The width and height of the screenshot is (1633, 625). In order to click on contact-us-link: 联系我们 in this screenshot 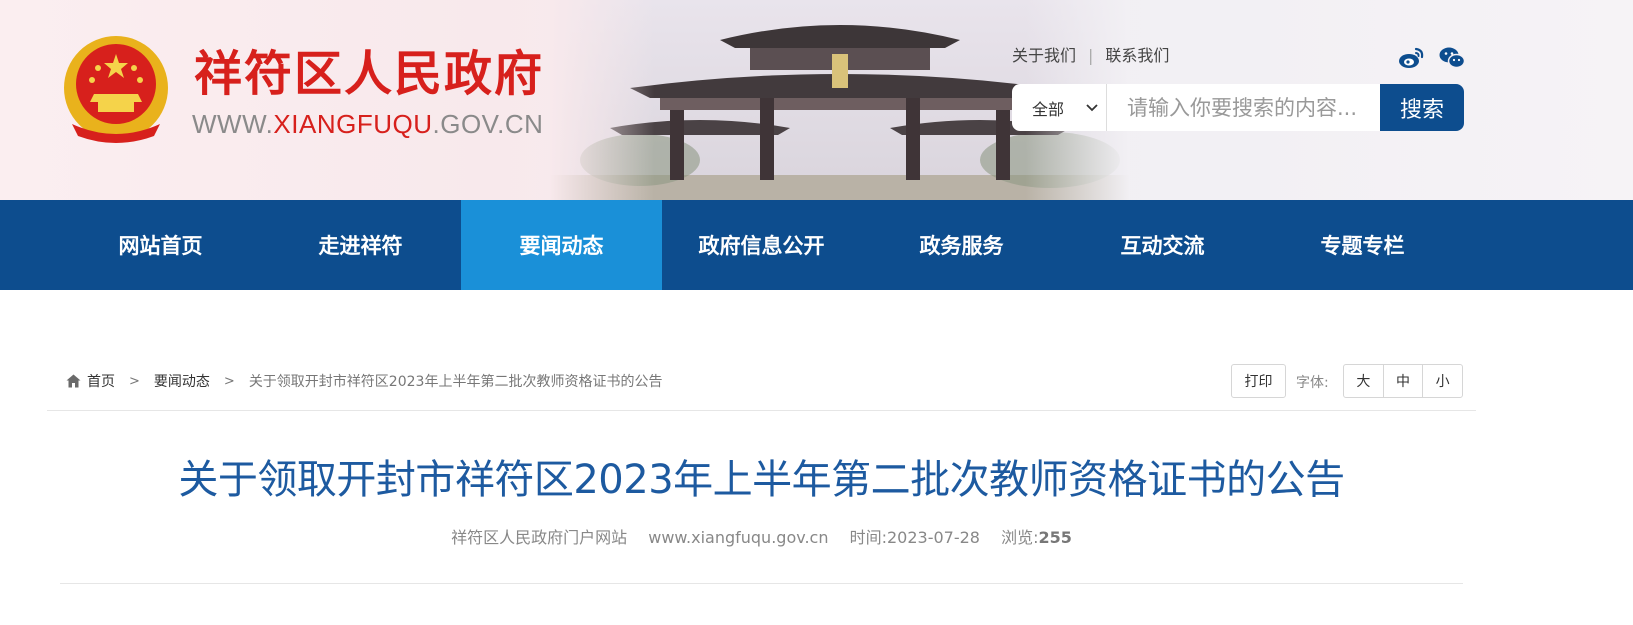, I will do `click(1137, 55)`.